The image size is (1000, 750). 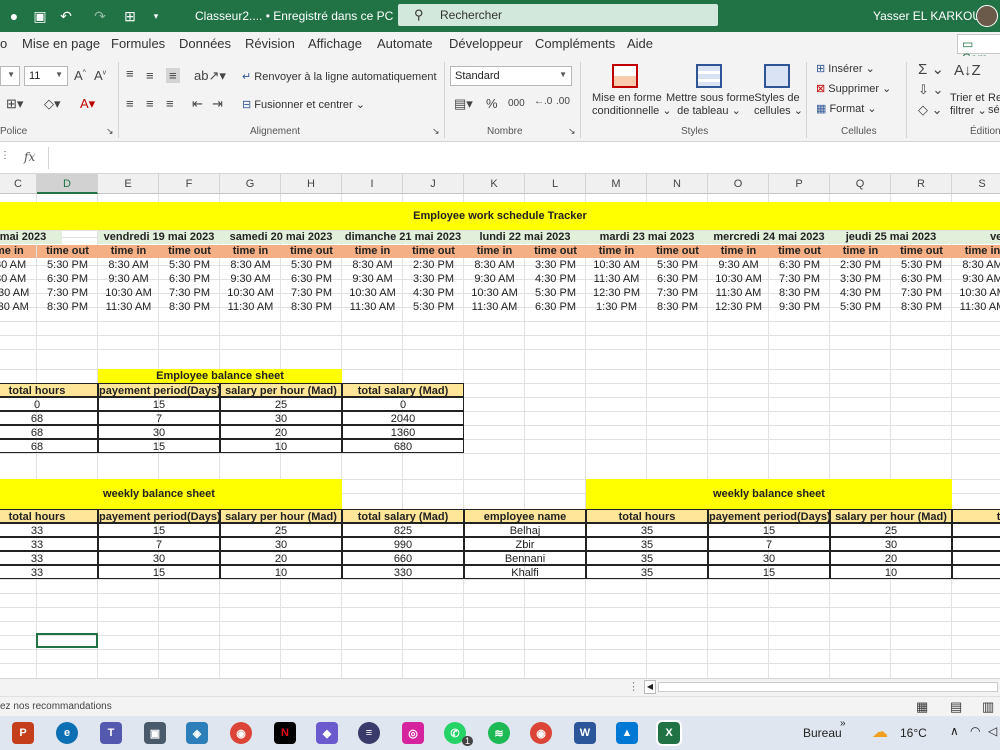 What do you see at coordinates (525, 516) in the screenshot?
I see `weekly-left-header: employee name` at bounding box center [525, 516].